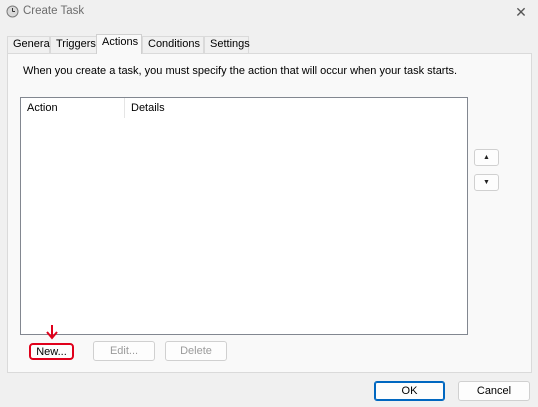  Describe the element at coordinates (185, 108) in the screenshot. I see `column-header-details: Details` at that location.